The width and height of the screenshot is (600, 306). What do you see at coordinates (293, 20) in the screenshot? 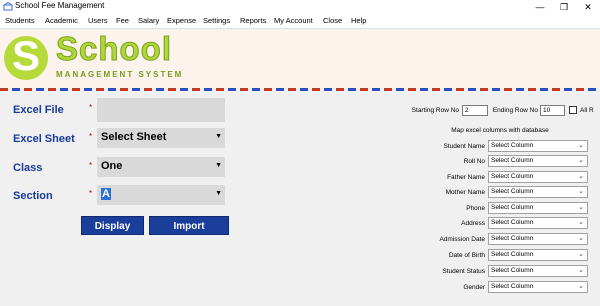
I see `menu-my-account: My Account` at bounding box center [293, 20].